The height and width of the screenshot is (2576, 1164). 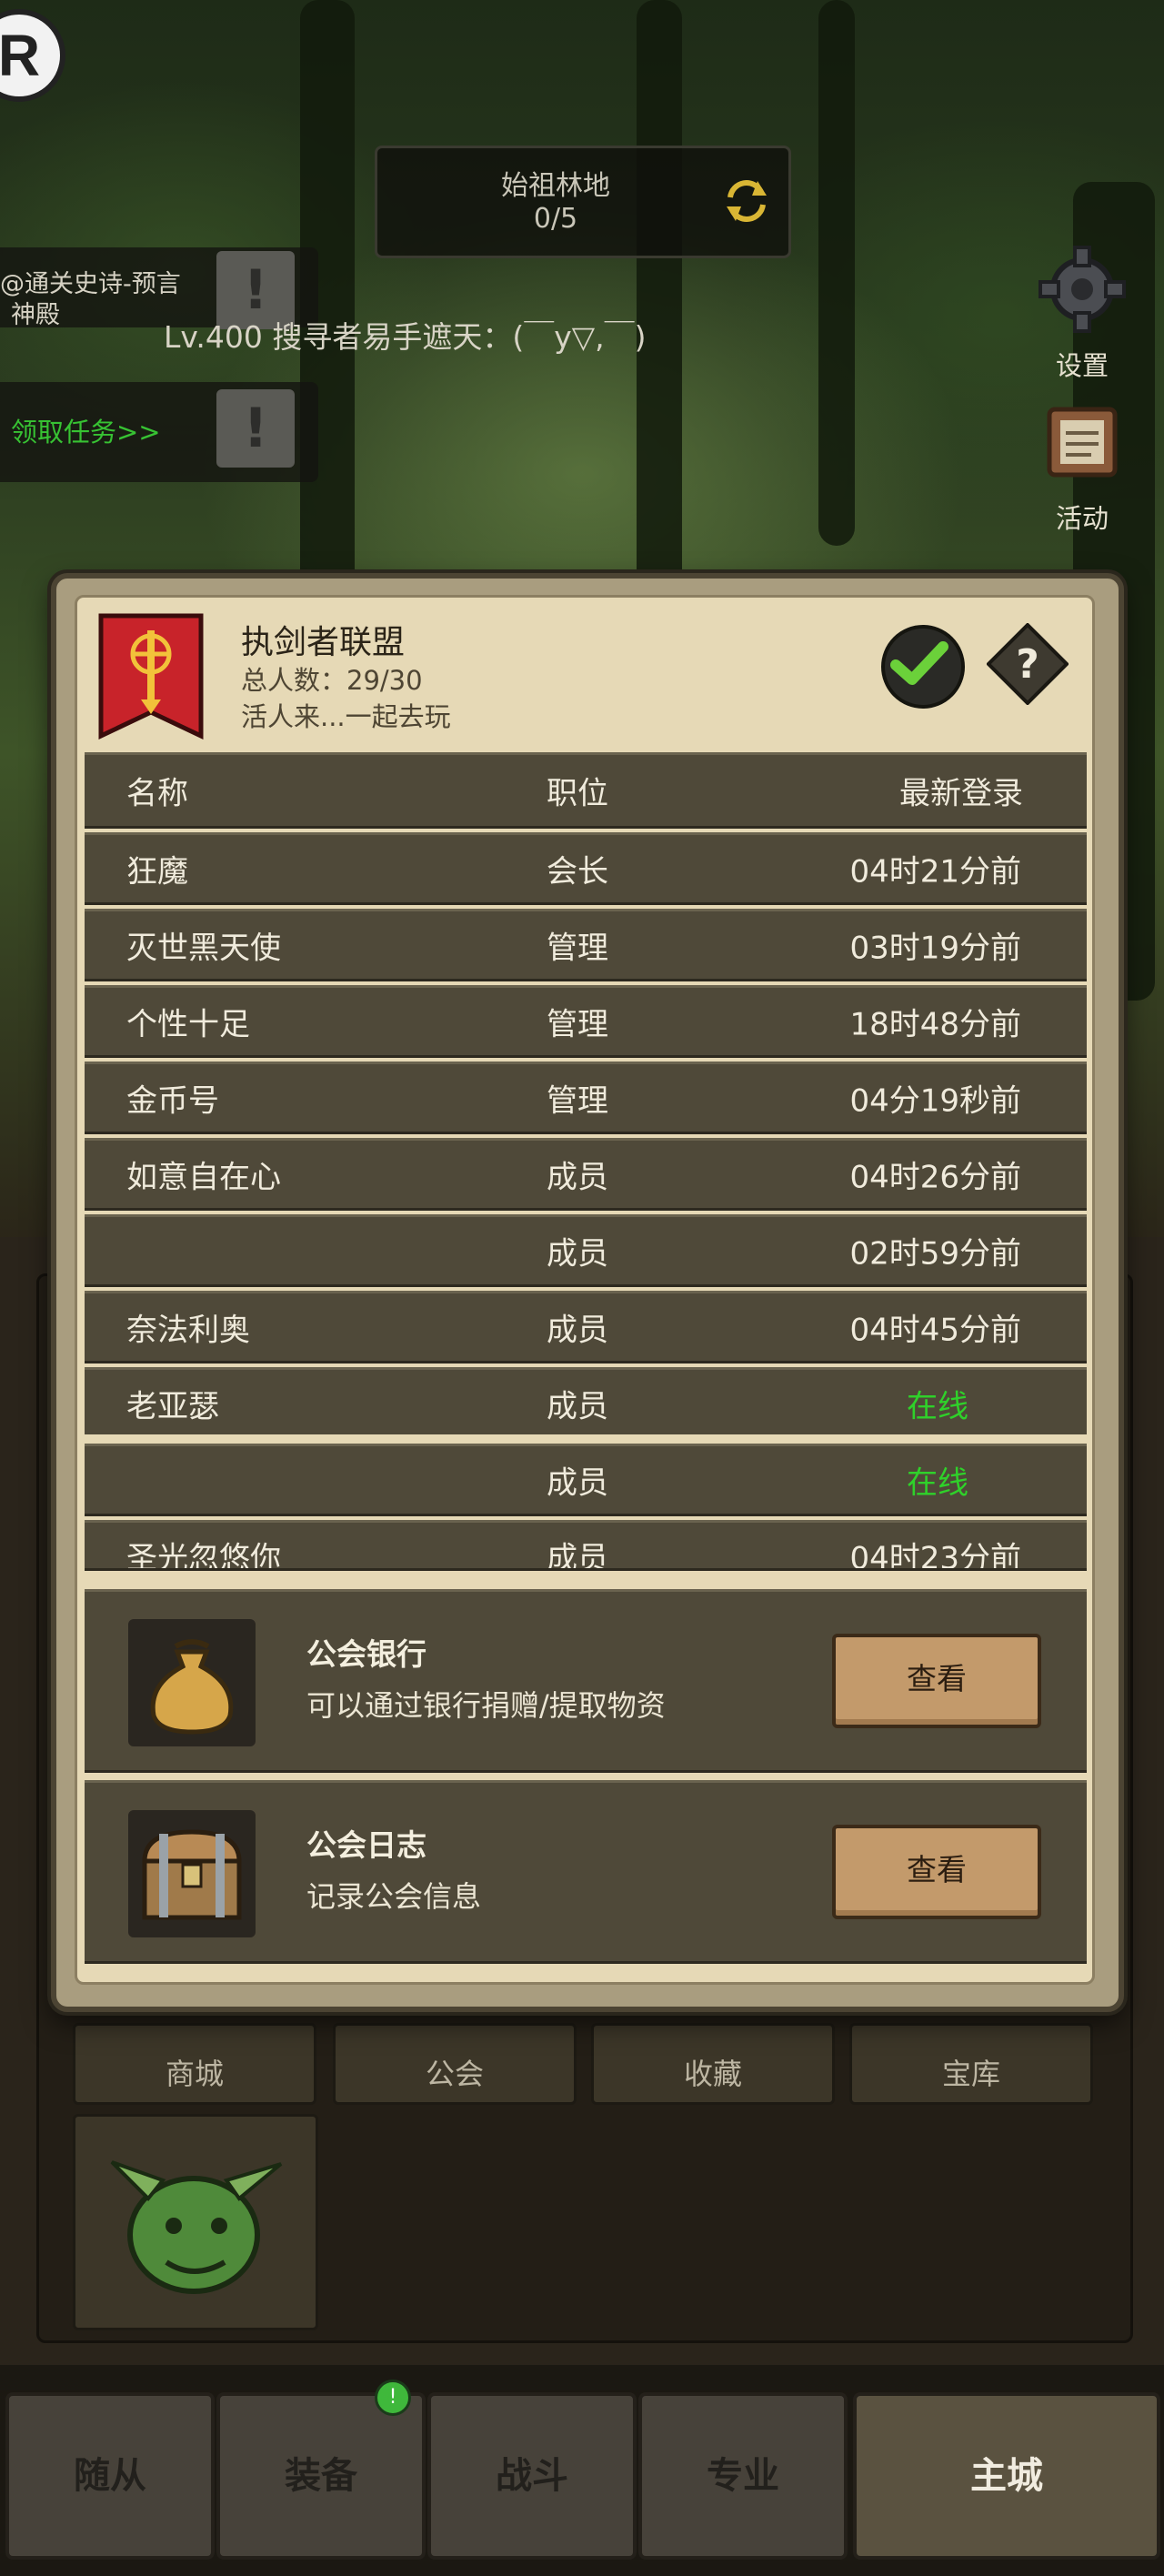 What do you see at coordinates (455, 2074) in the screenshot?
I see `city-tile-label: 公会` at bounding box center [455, 2074].